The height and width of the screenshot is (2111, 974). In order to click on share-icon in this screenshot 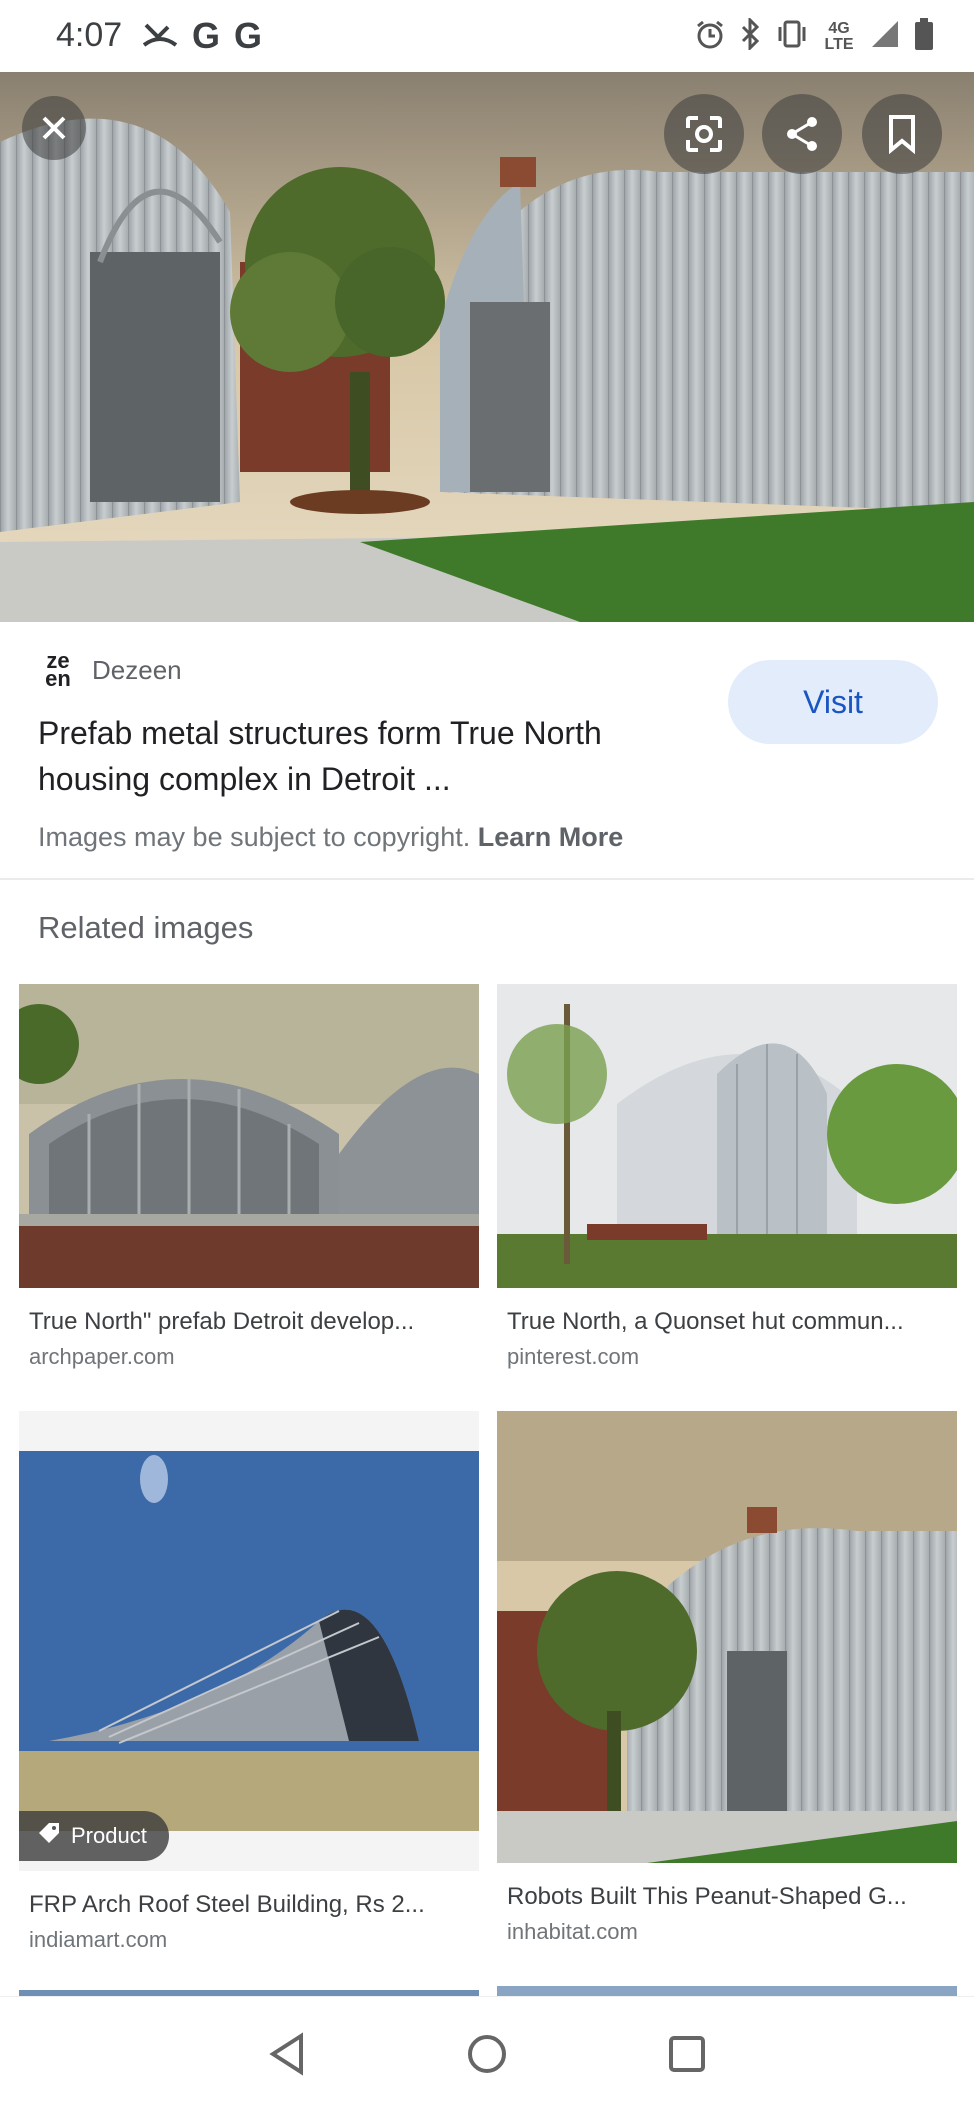, I will do `click(802, 134)`.